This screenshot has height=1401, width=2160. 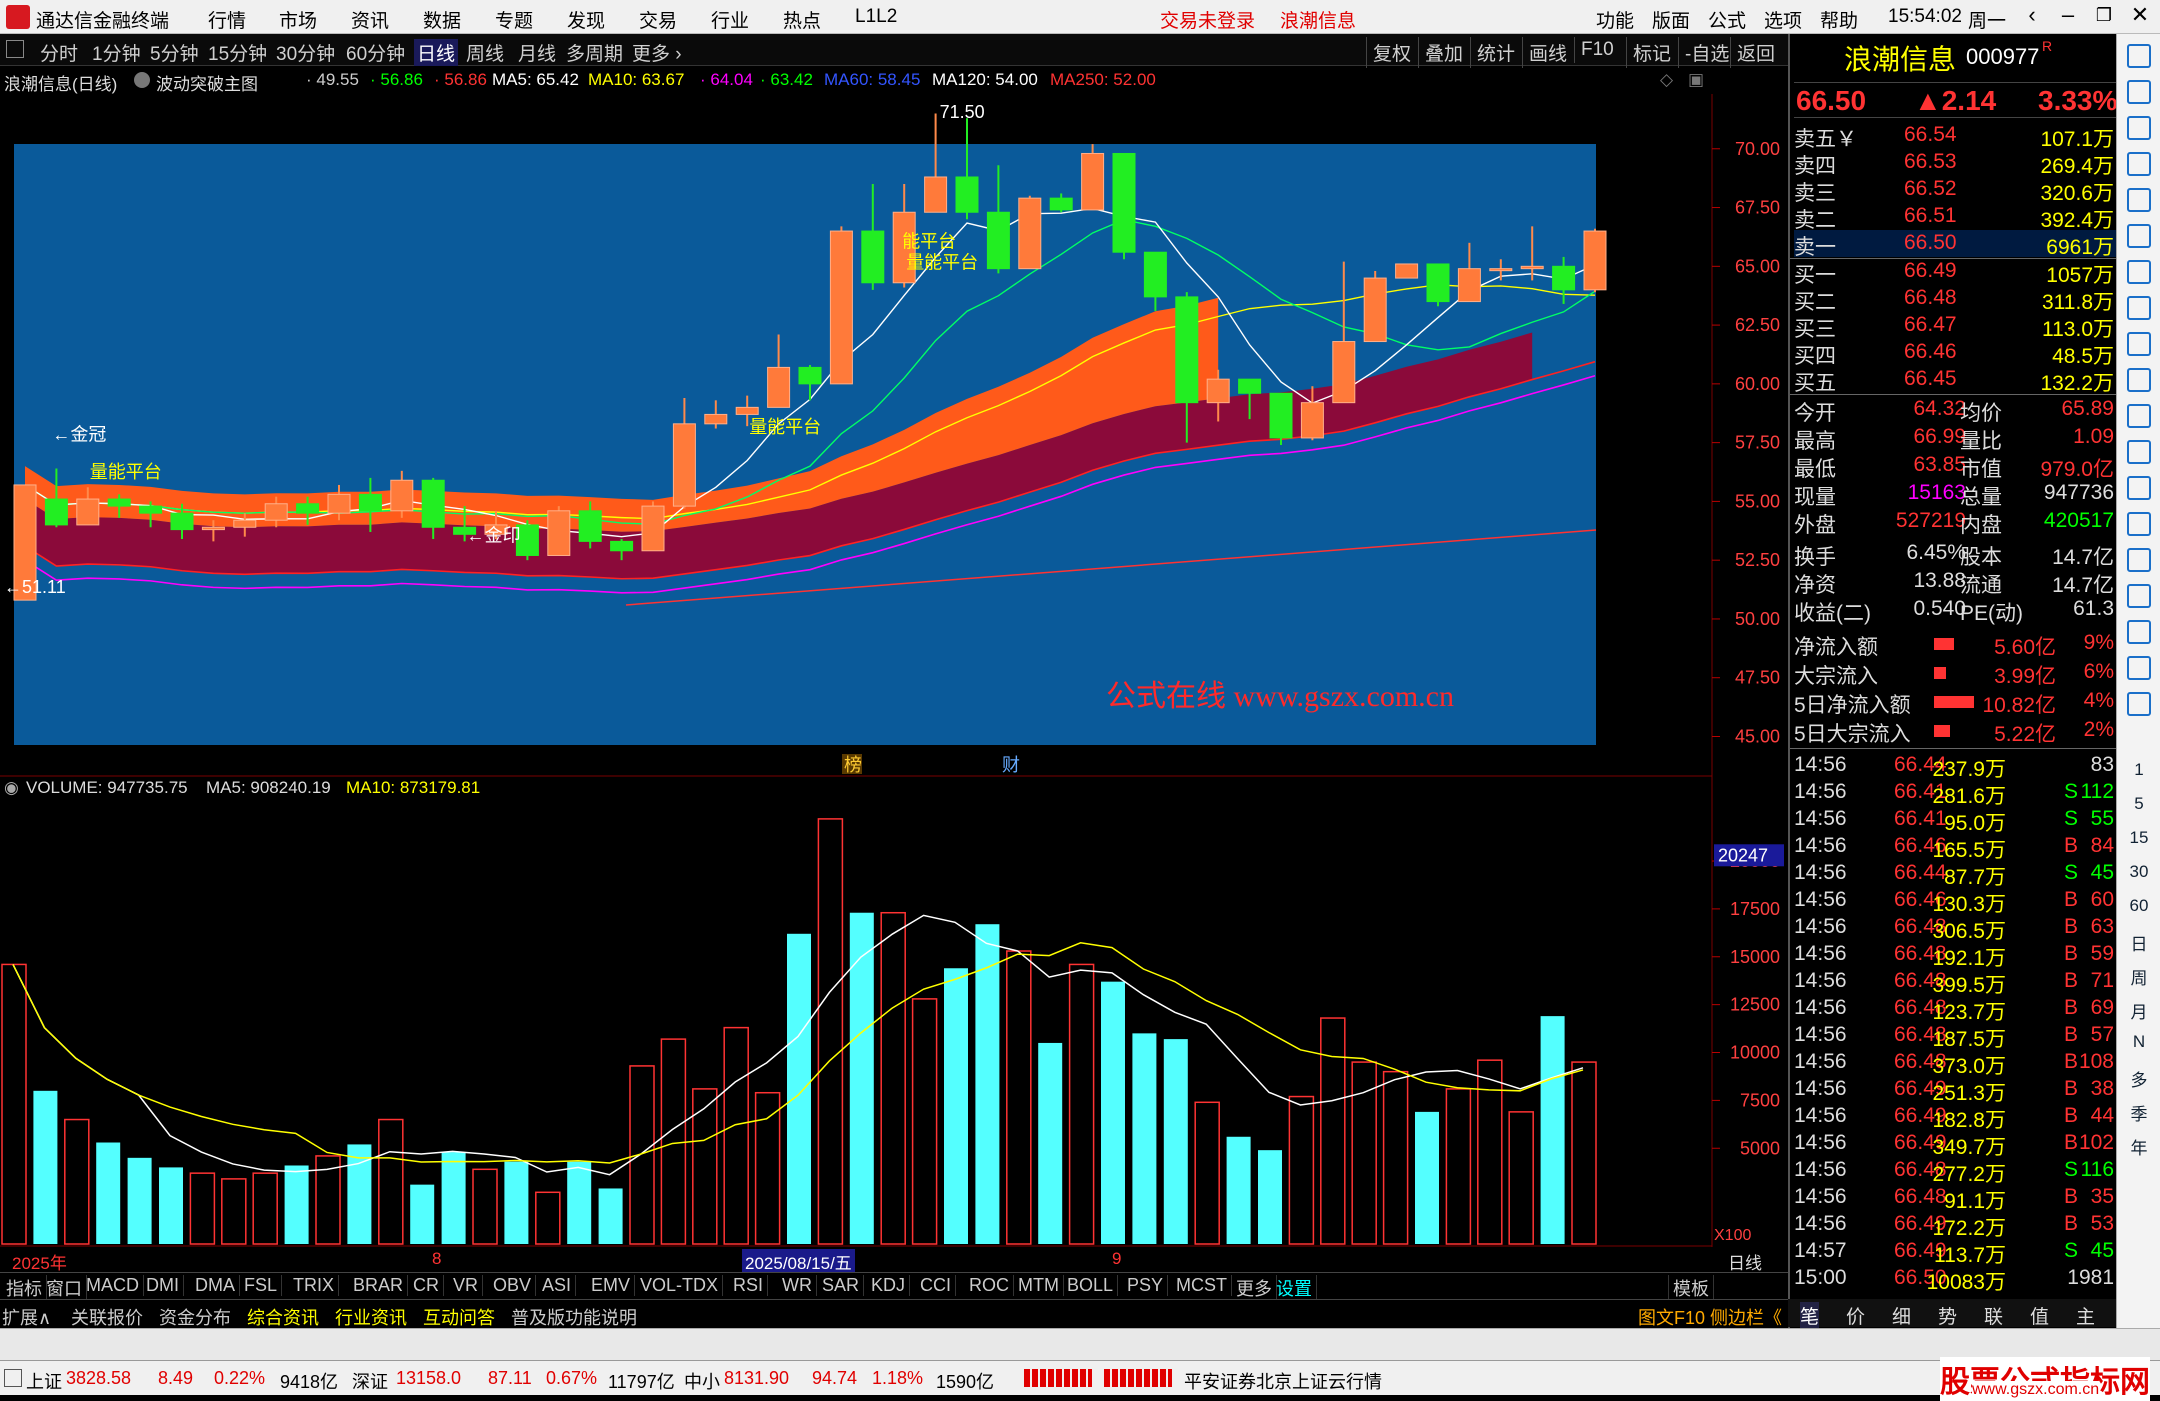 What do you see at coordinates (298, 19) in the screenshot?
I see `menu-market: 市场` at bounding box center [298, 19].